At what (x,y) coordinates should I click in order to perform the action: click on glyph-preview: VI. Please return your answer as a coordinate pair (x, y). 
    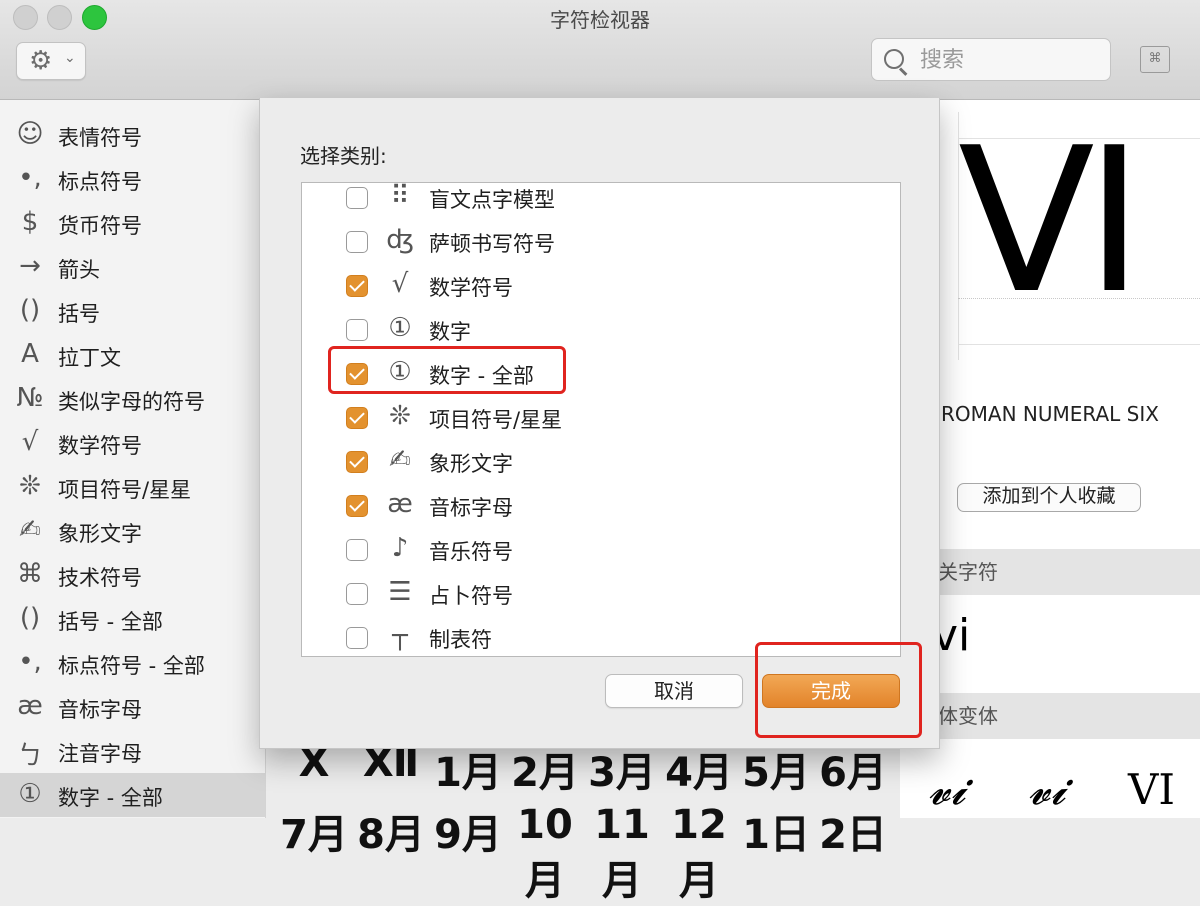
    Looking at the image, I should click on (1079, 232).